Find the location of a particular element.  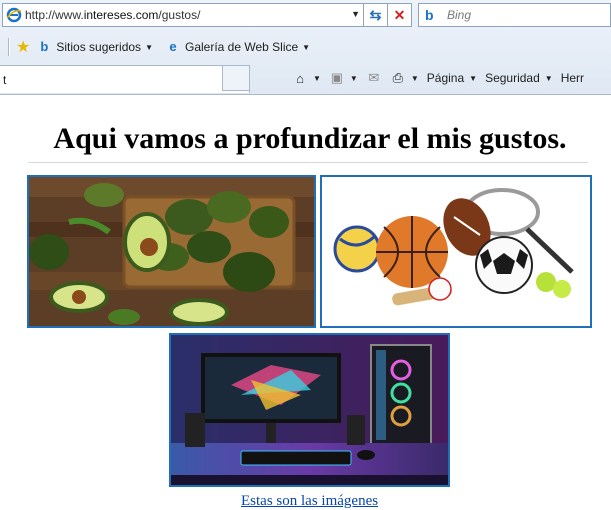

avocado-image is located at coordinates (171, 251).